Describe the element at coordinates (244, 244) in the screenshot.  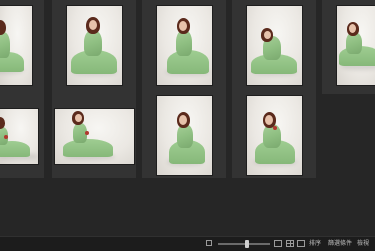
I see `thumbnail-size-slider` at that location.